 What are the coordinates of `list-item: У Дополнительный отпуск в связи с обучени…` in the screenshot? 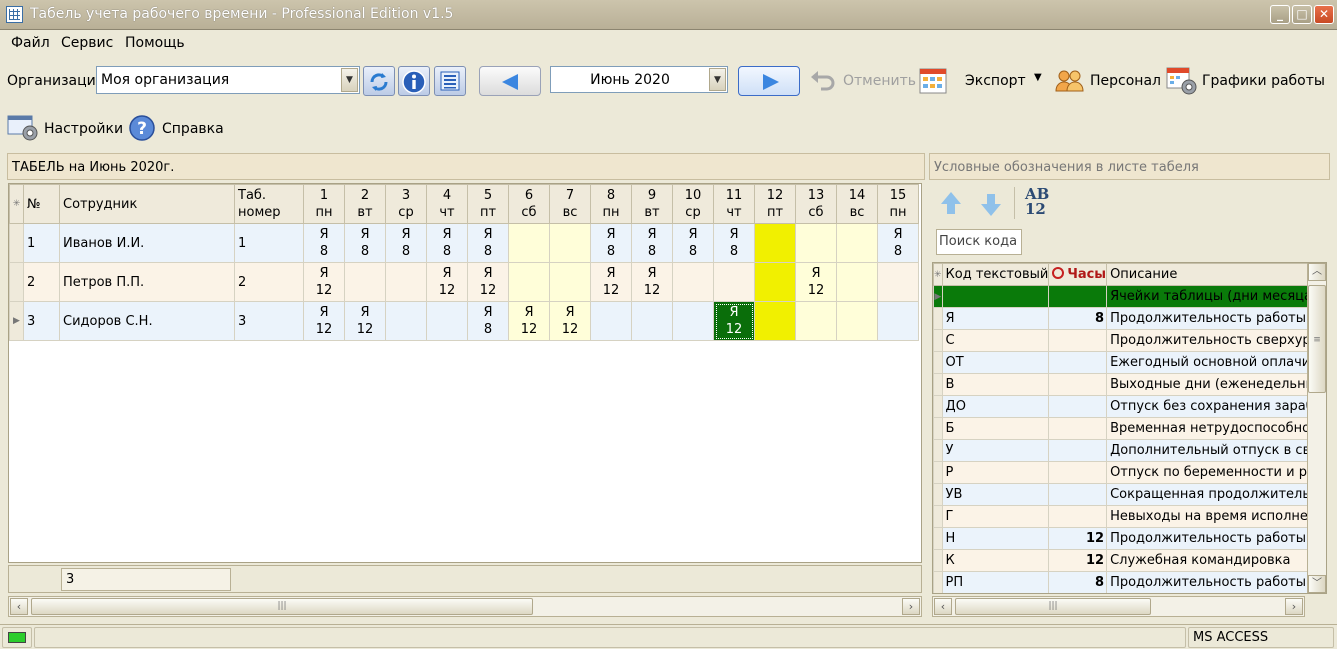 It's located at (1129, 450).